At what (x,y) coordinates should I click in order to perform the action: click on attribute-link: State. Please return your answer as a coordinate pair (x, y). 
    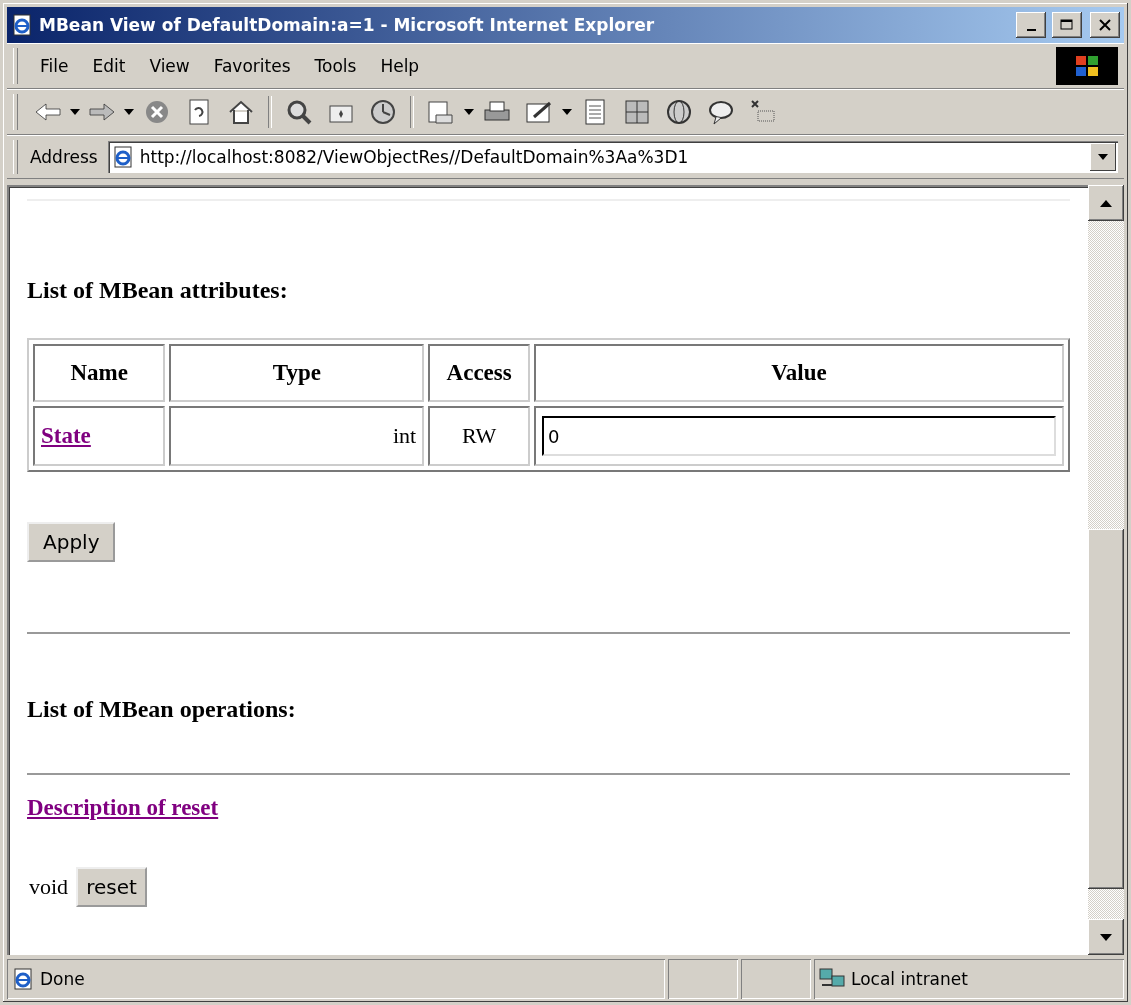
    Looking at the image, I should click on (66, 435).